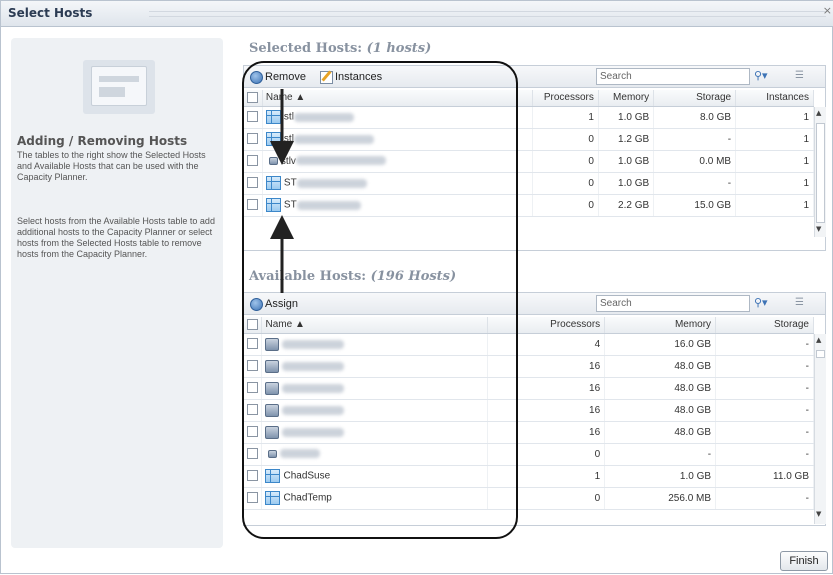  What do you see at coordinates (529, 498) in the screenshot?
I see `table-row: ChadTemp 0 256.0 MB -` at bounding box center [529, 498].